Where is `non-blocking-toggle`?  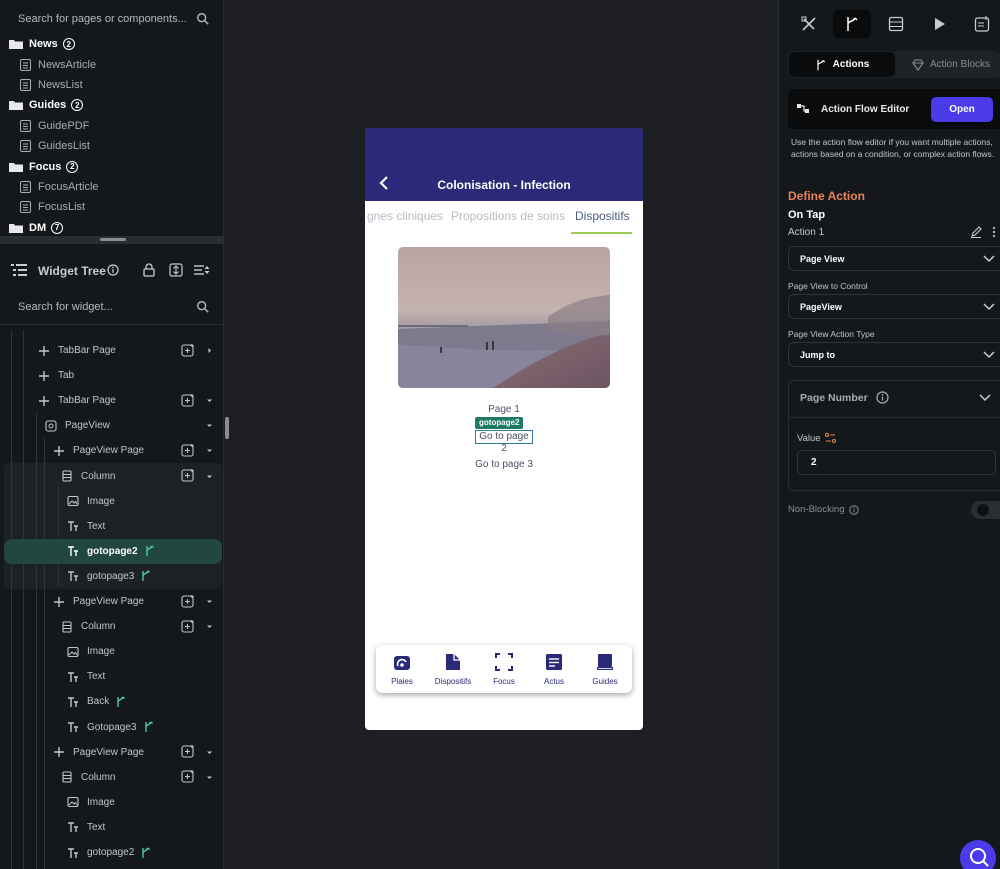 non-blocking-toggle is located at coordinates (985, 510).